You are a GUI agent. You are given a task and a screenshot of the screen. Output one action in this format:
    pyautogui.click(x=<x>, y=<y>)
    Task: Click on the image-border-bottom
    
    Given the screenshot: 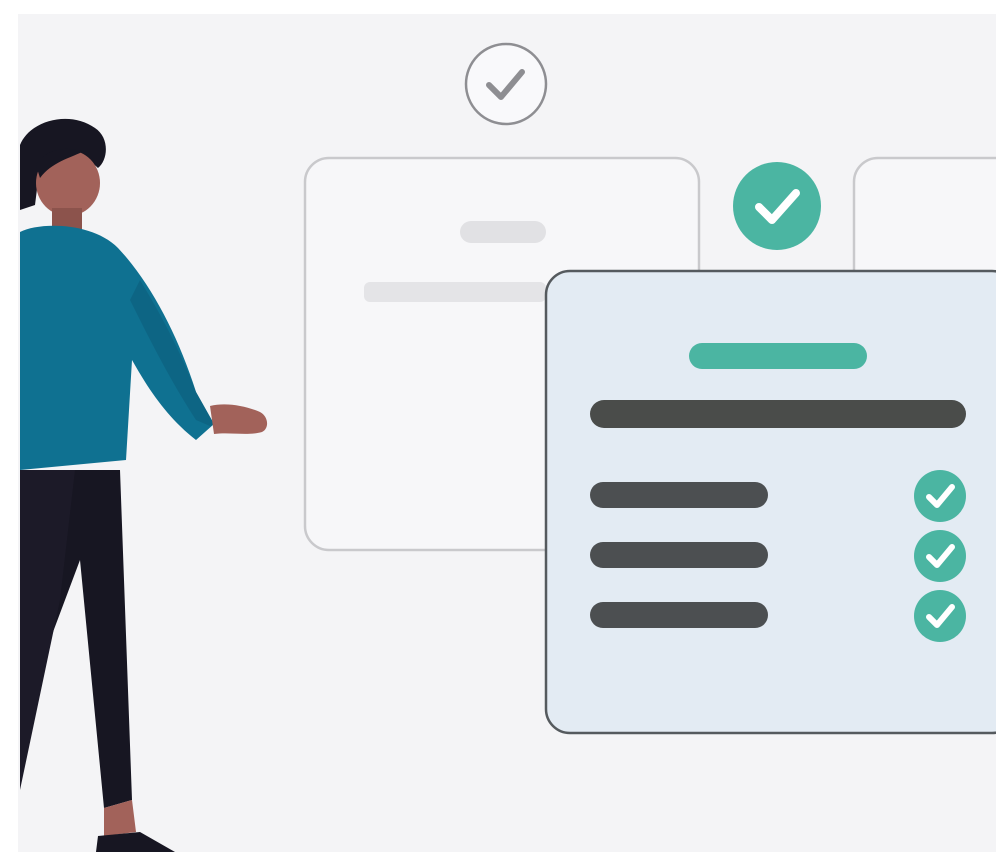 What is the action you would take?
    pyautogui.click(x=498, y=855)
    